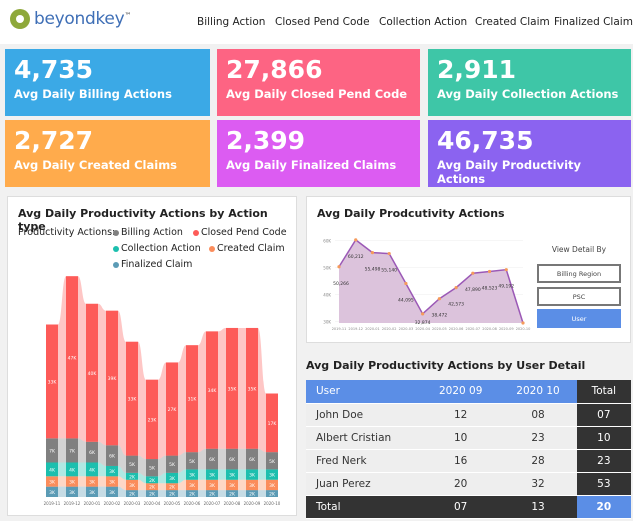 This screenshot has height=521, width=633. I want to click on nav-closed-pend-code: Closed Pend Code, so click(322, 22).